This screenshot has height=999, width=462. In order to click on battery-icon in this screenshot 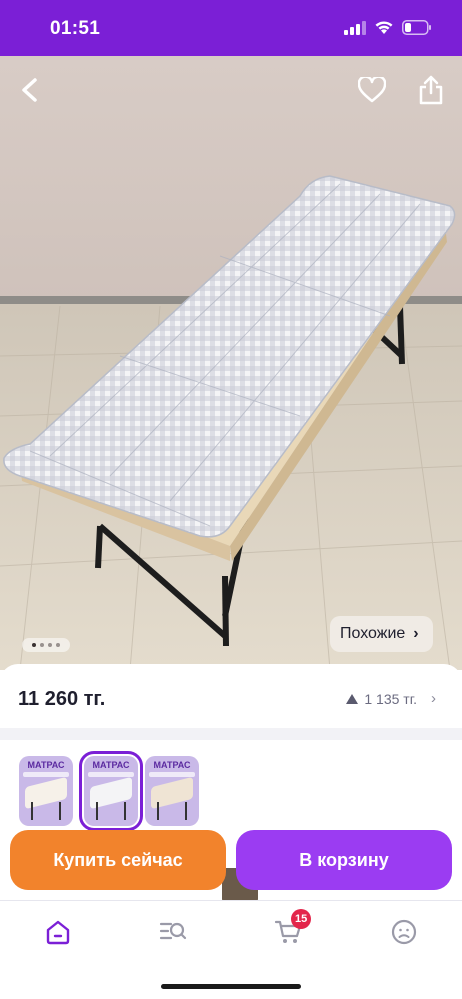, I will do `click(417, 30)`.